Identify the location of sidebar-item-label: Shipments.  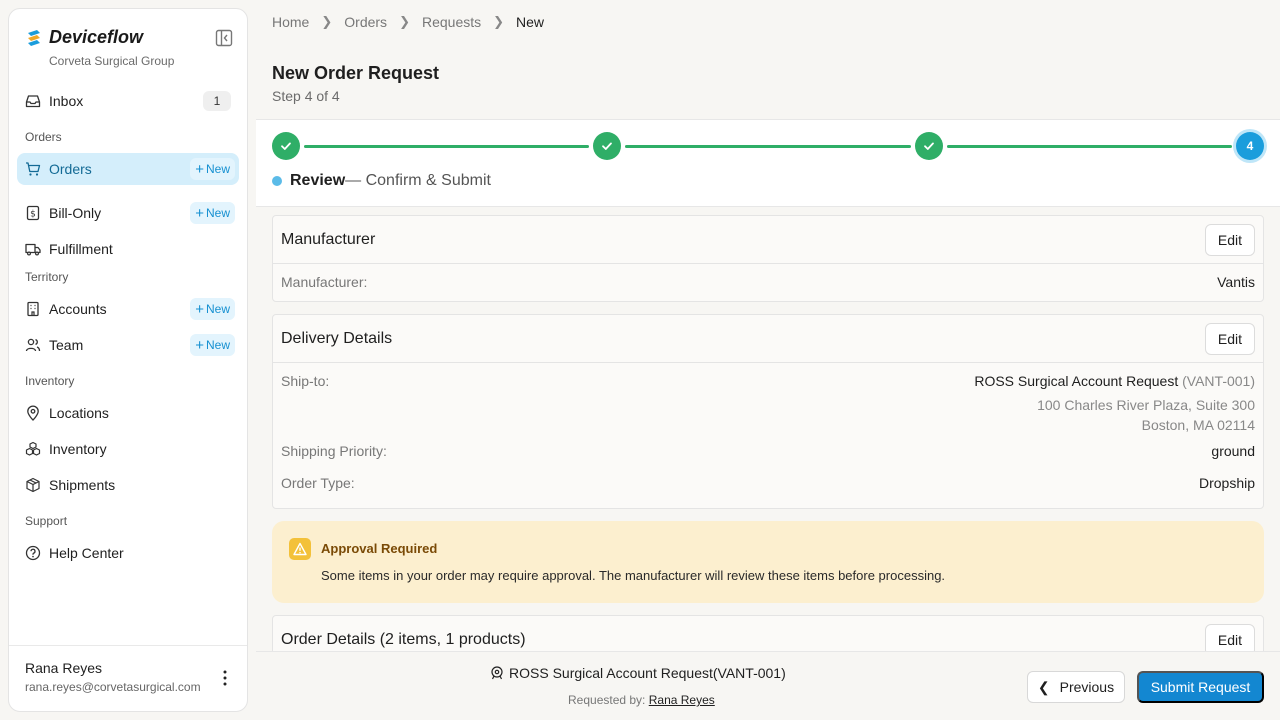
(82, 485).